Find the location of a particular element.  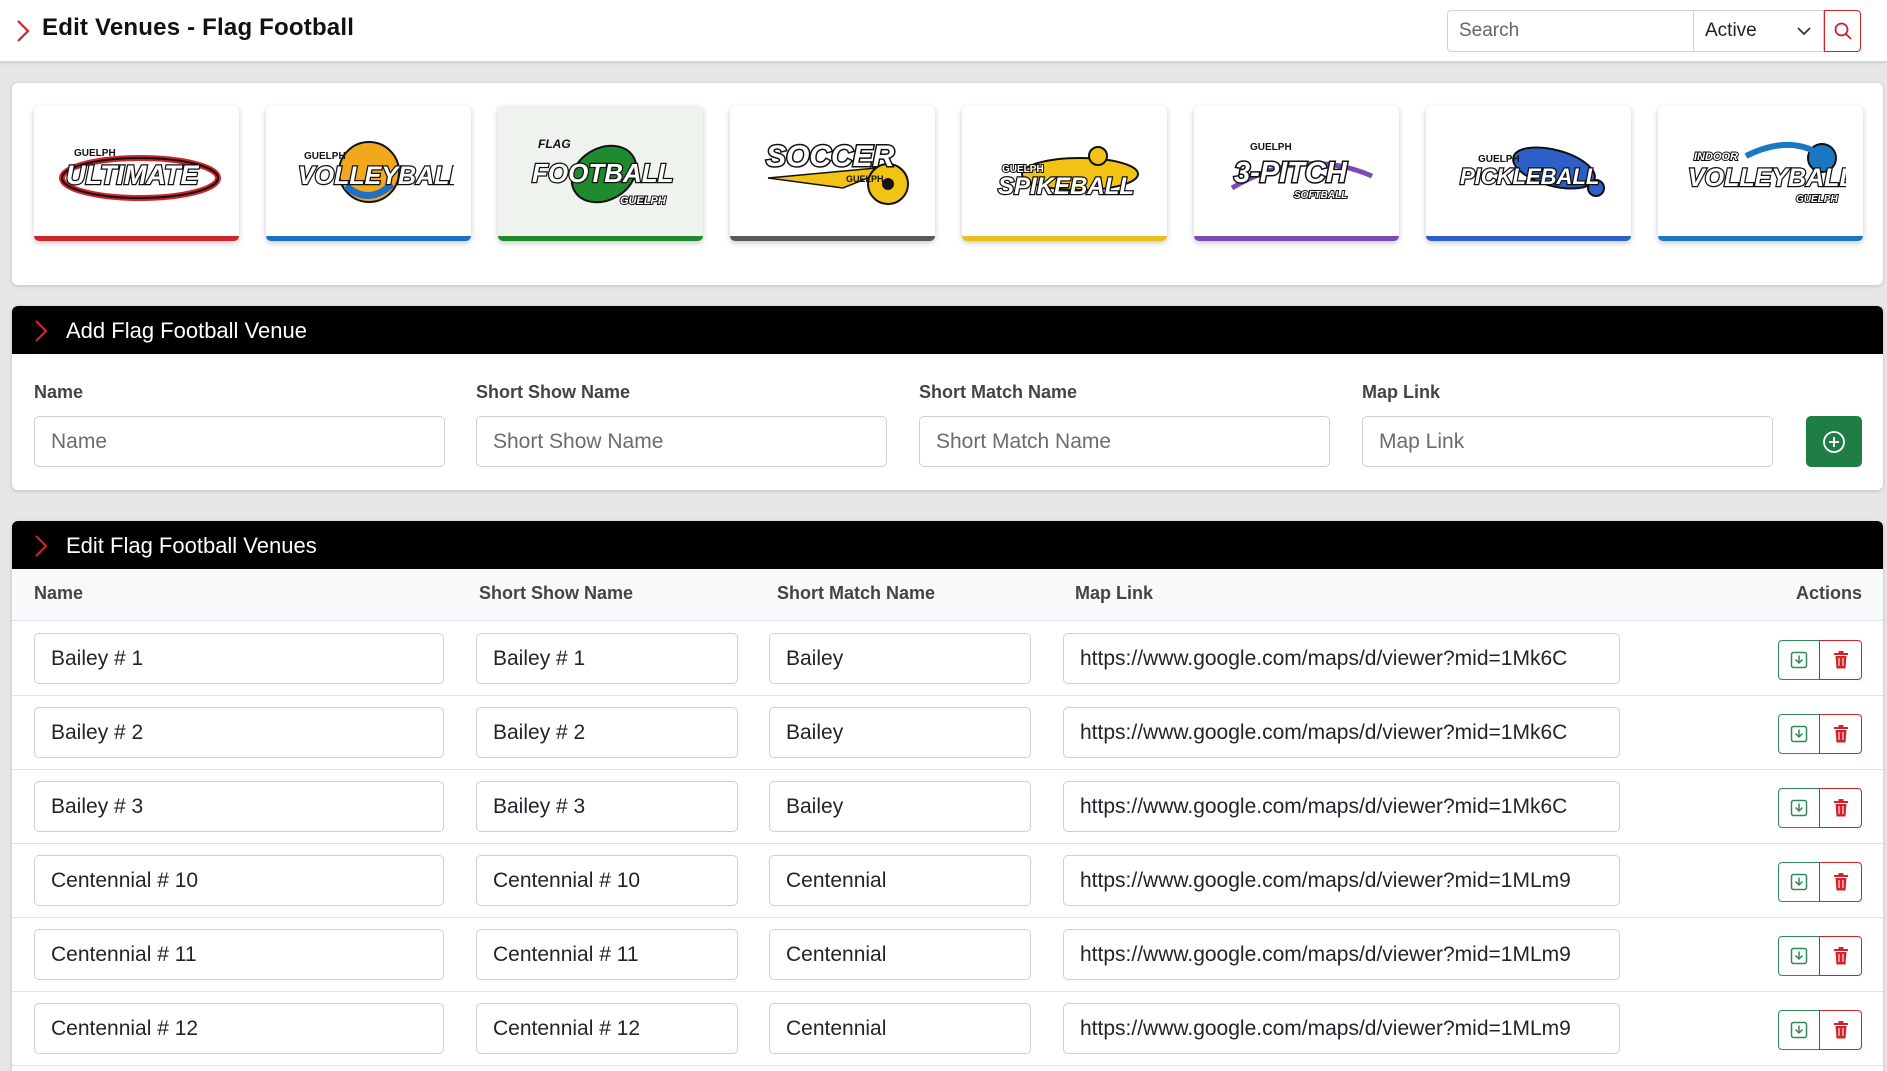

svg-text: PICKLEBALL is located at coordinates (1529, 176).